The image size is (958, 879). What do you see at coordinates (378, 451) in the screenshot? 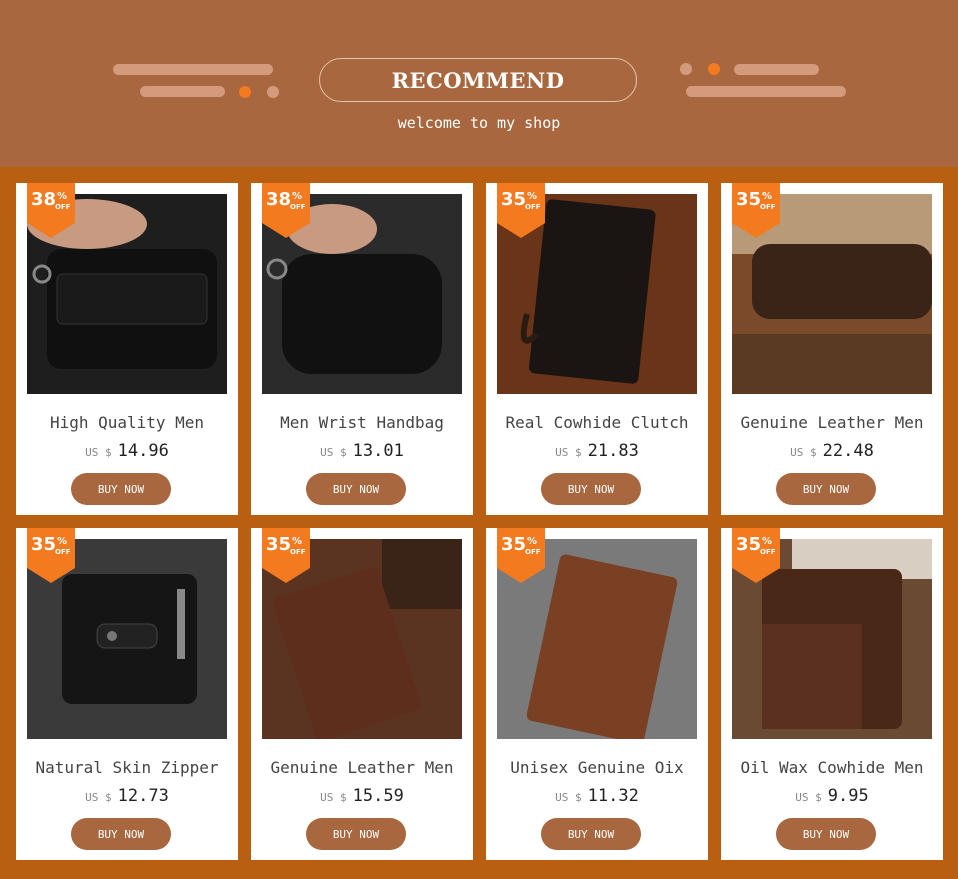
I see `product-price: 13.01` at bounding box center [378, 451].